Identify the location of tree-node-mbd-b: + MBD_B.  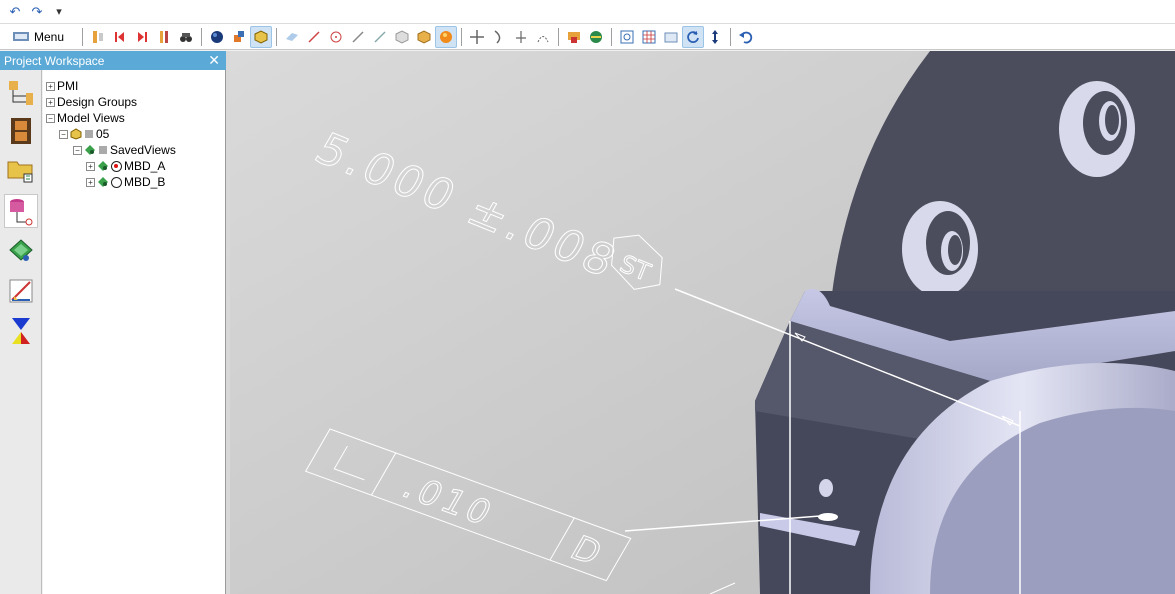
(125, 182).